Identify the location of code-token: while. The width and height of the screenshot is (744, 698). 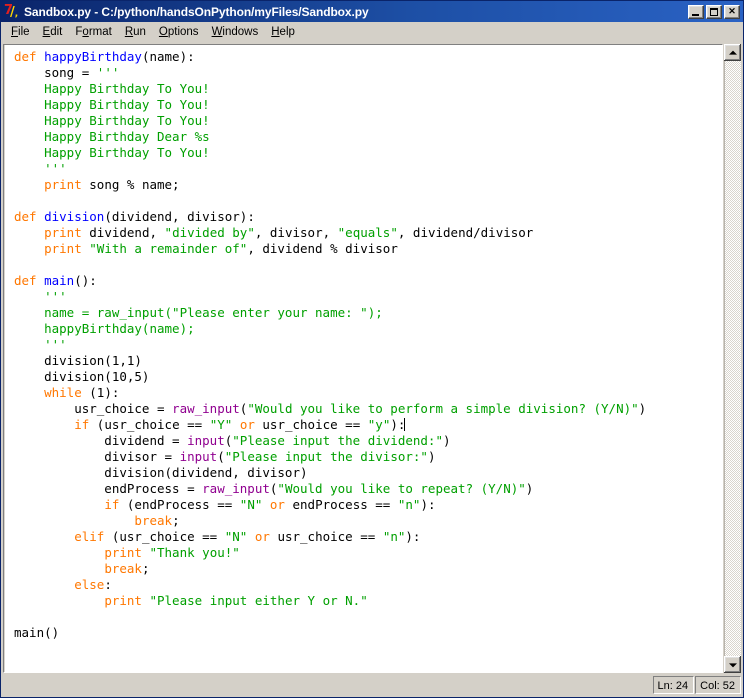
(63, 392).